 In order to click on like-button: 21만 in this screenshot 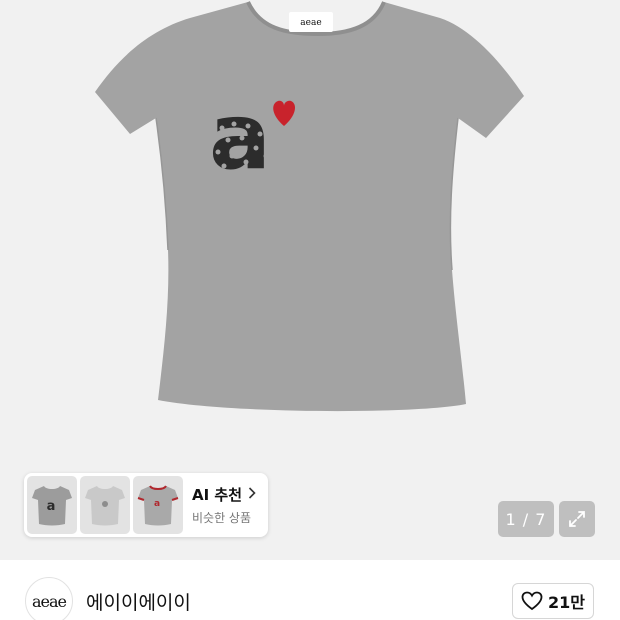, I will do `click(553, 601)`.